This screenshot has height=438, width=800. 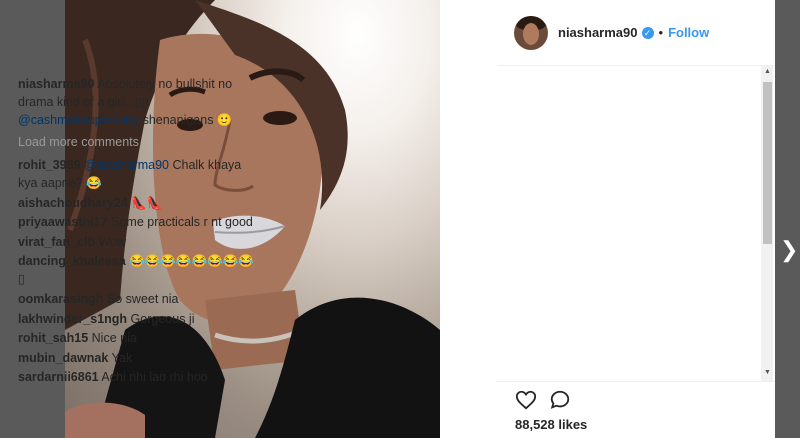 What do you see at coordinates (56, 84) in the screenshot?
I see `caption-username: niasharma90` at bounding box center [56, 84].